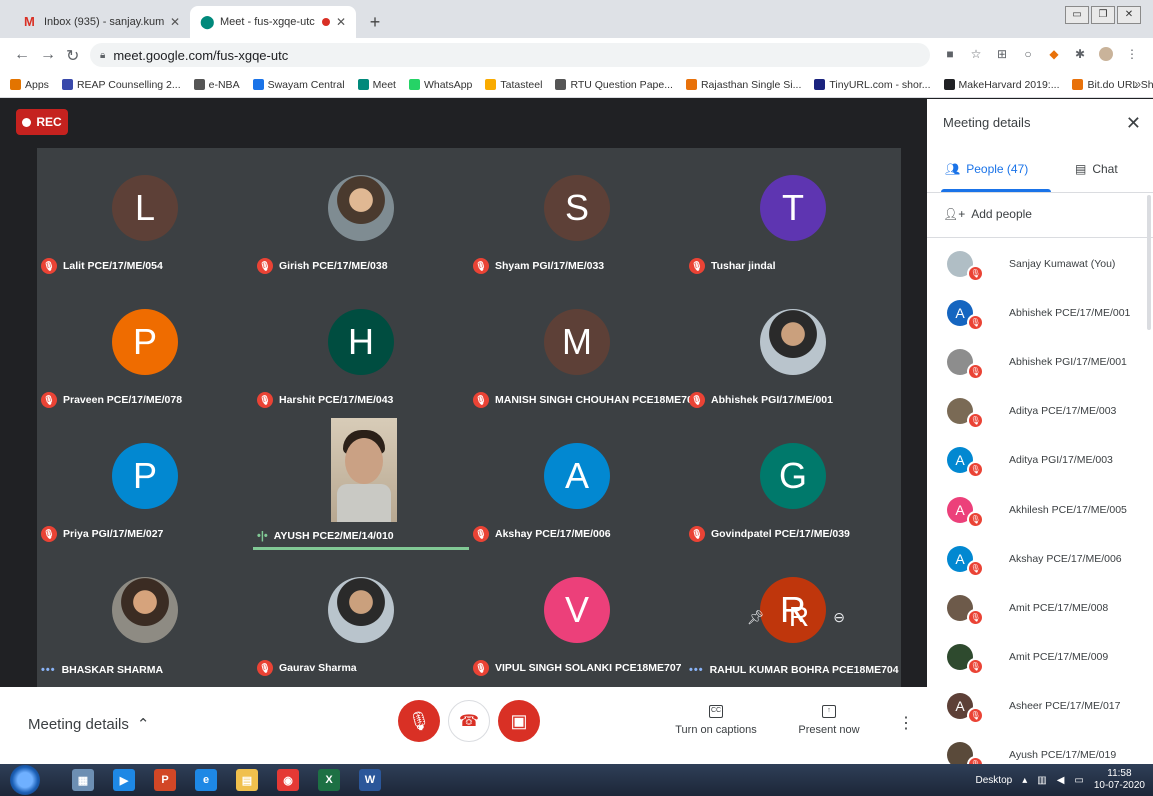  I want to click on chevron-up-icon: ▴, so click(1024, 780).